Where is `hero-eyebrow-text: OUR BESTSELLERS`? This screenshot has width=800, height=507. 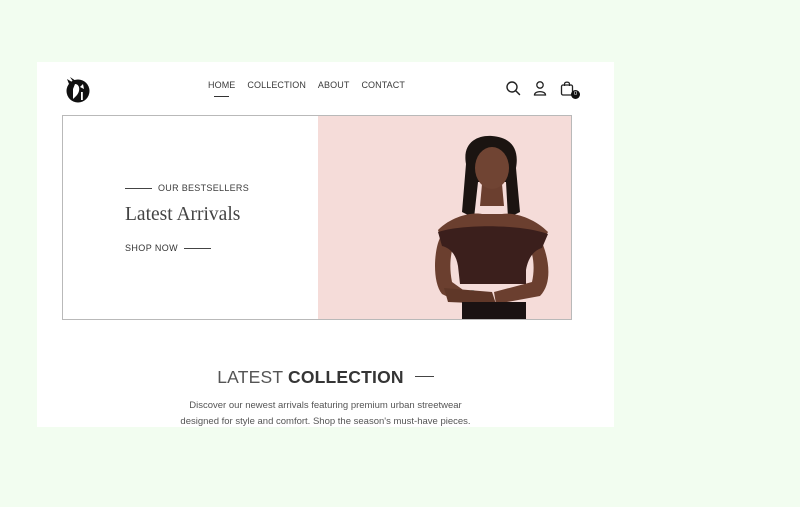 hero-eyebrow-text: OUR BESTSELLERS is located at coordinates (204, 188).